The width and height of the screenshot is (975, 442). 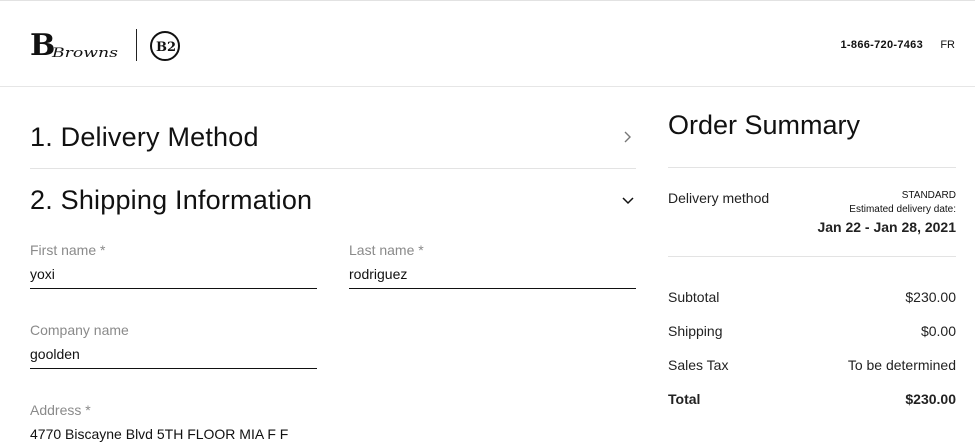 What do you see at coordinates (60, 410) in the screenshot?
I see `address-label: Address *` at bounding box center [60, 410].